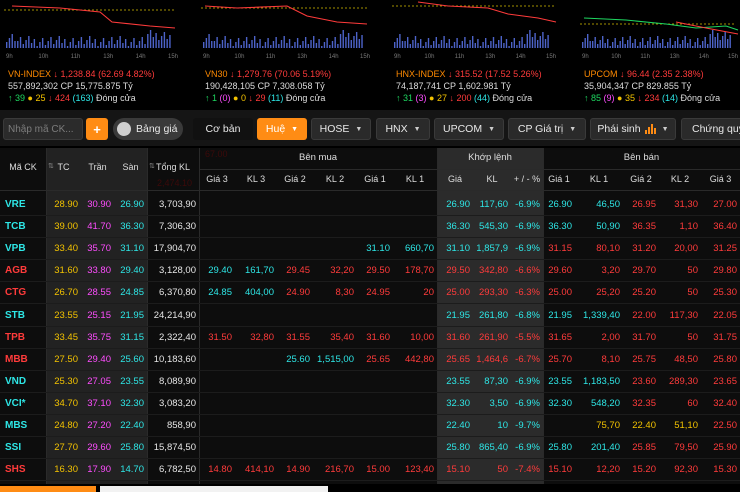  I want to click on ask-price-2-cell: 32.35, so click(644, 403).